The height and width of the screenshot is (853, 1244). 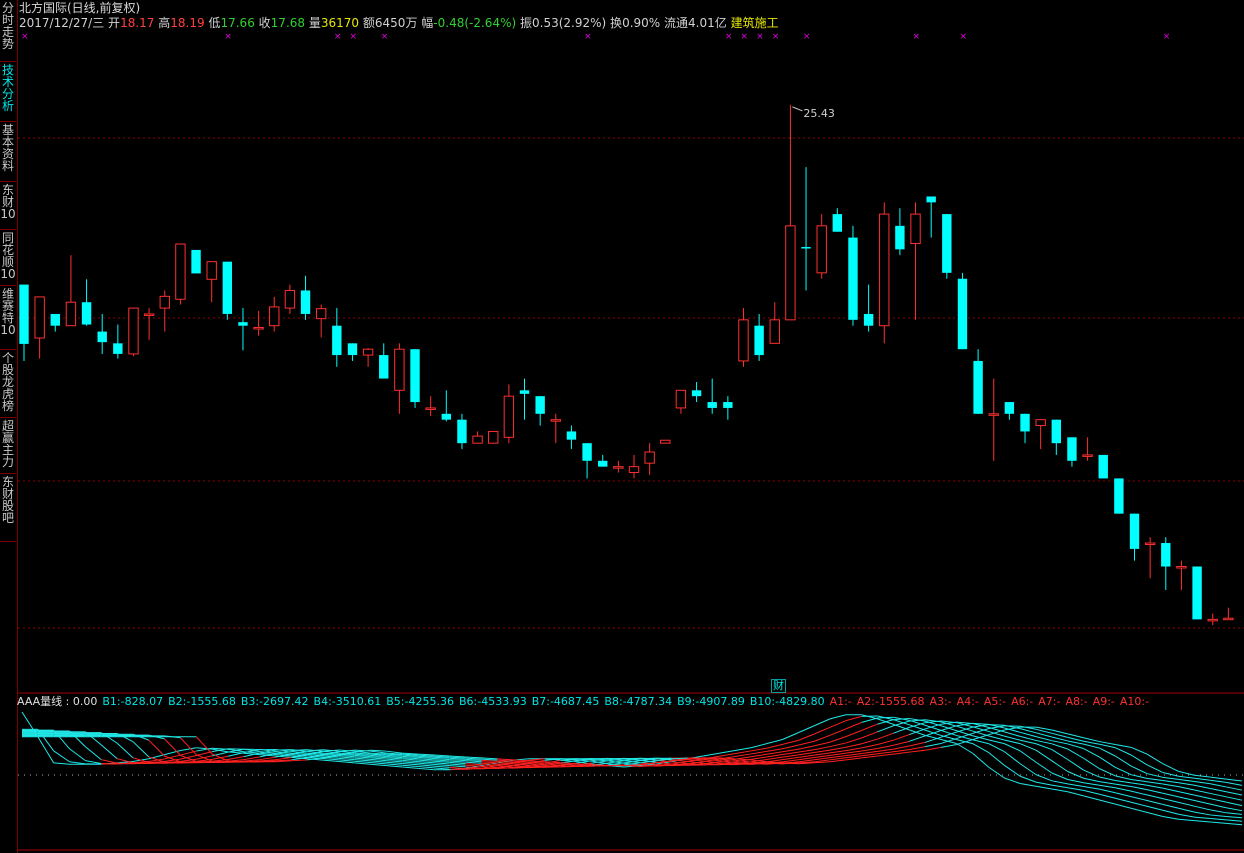 What do you see at coordinates (420, 701) in the screenshot?
I see `legend-b5: B5:-4255.36` at bounding box center [420, 701].